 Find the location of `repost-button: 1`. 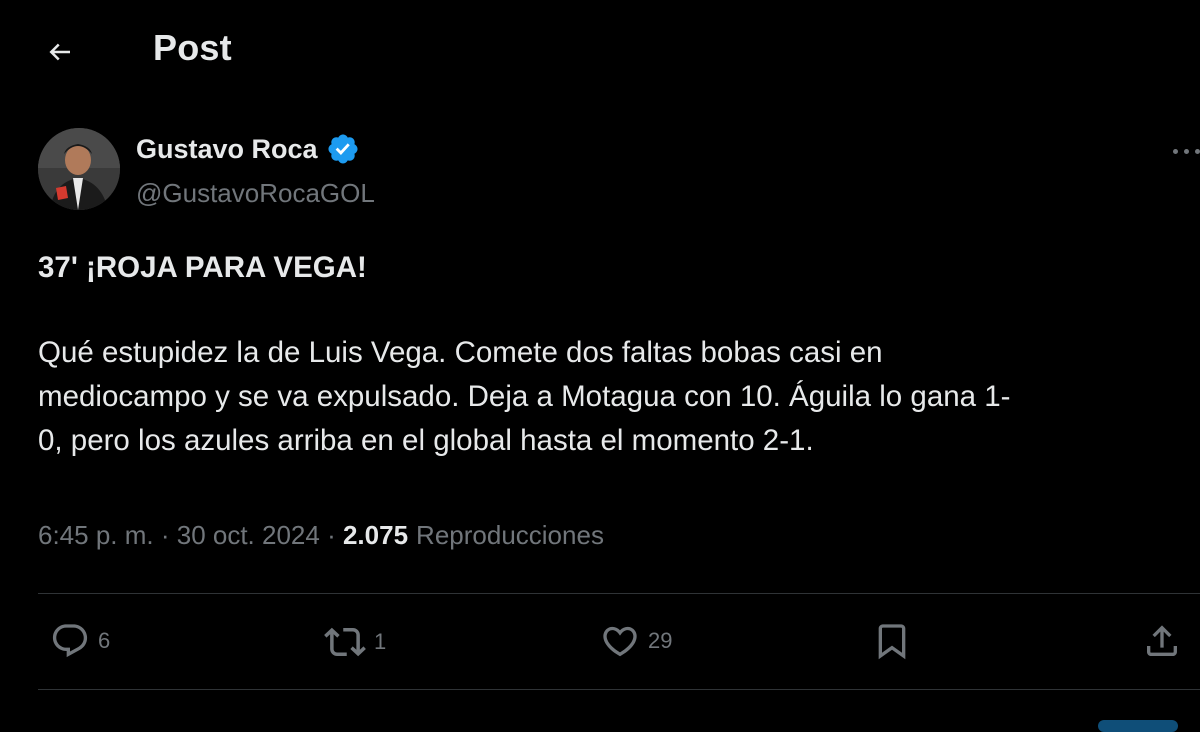

repost-button: 1 is located at coordinates (355, 642).